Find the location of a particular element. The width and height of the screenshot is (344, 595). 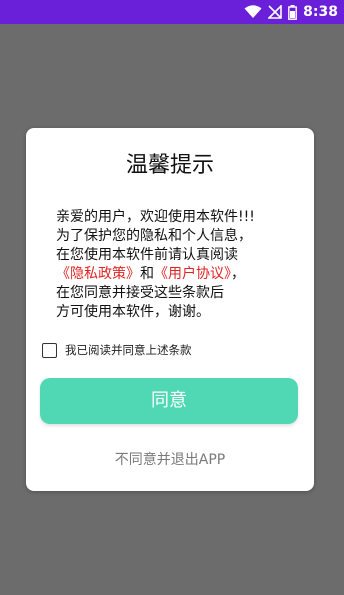

status-icons: 8:38 is located at coordinates (291, 12).